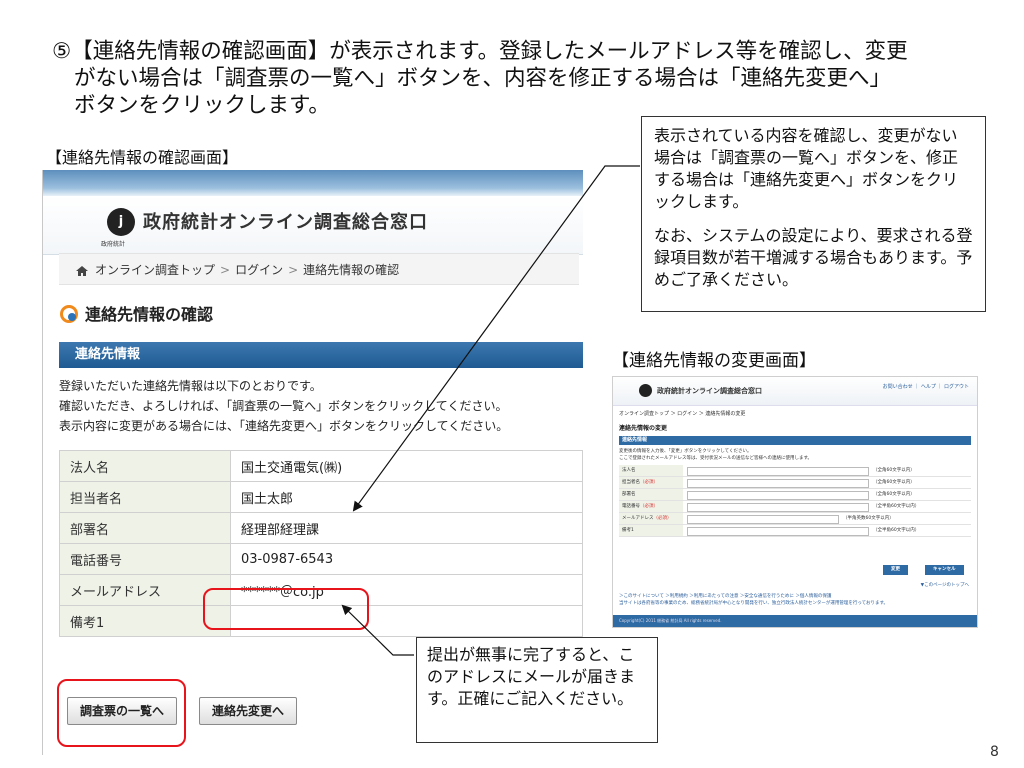 The image size is (1024, 768). What do you see at coordinates (496, 338) in the screenshot?
I see `arrow-to-table` at bounding box center [496, 338].